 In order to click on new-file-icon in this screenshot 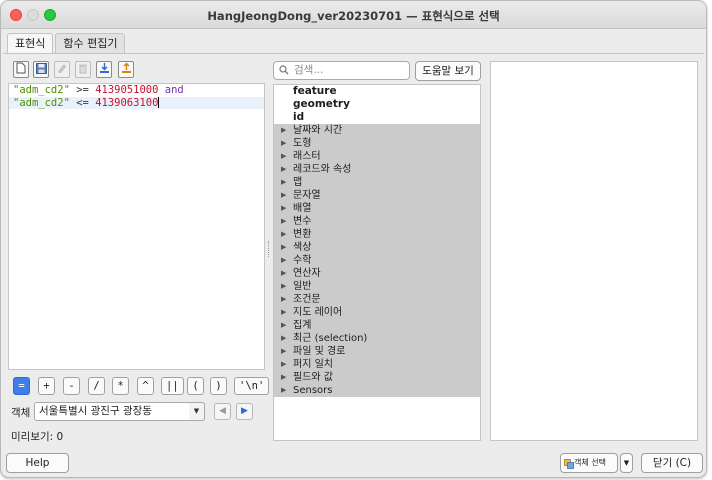, I will do `click(21, 69)`.